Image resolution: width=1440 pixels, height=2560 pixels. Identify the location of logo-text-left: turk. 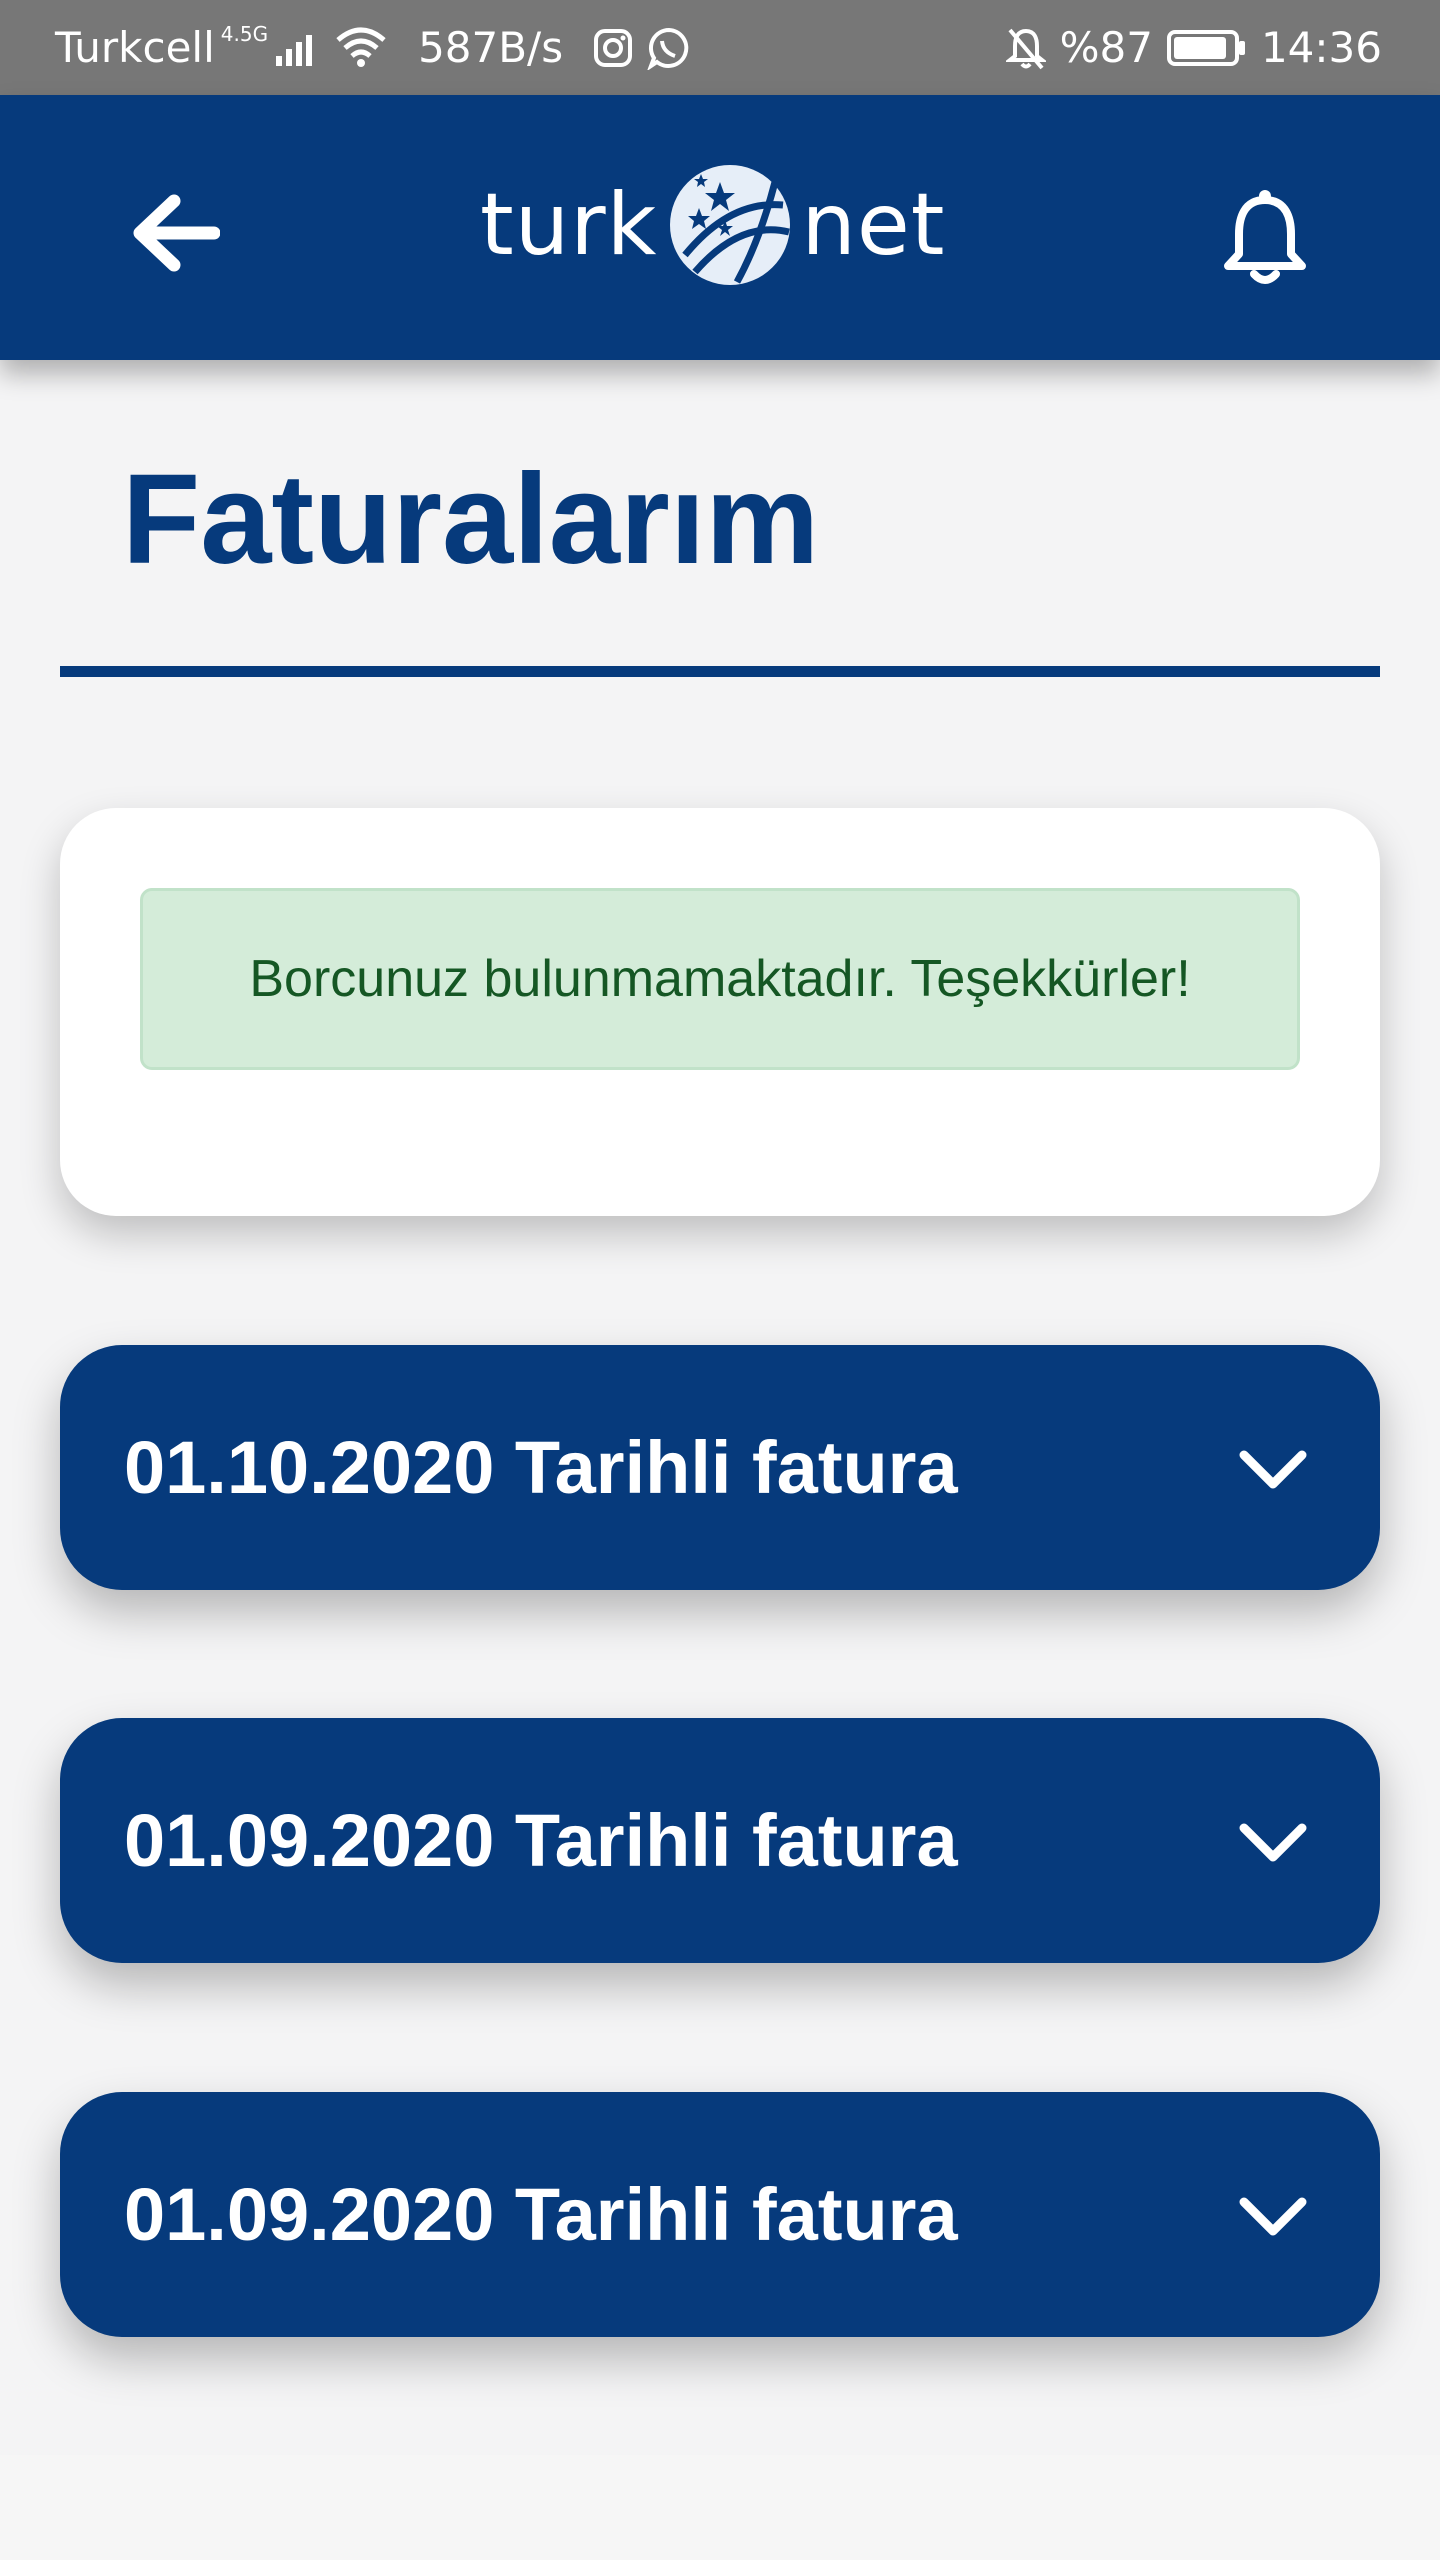
(569, 225).